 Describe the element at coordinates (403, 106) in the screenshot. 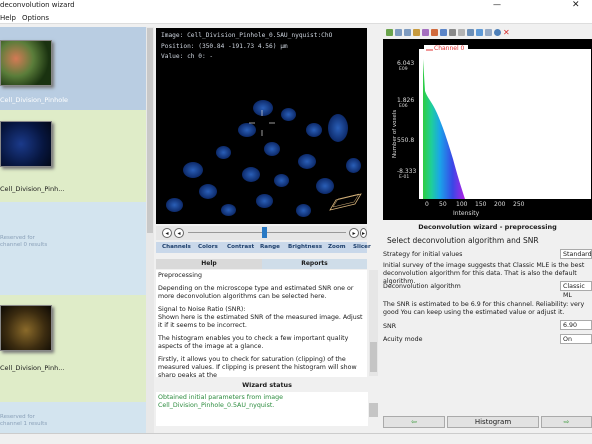

I see `y-tick-exp: E06` at that location.